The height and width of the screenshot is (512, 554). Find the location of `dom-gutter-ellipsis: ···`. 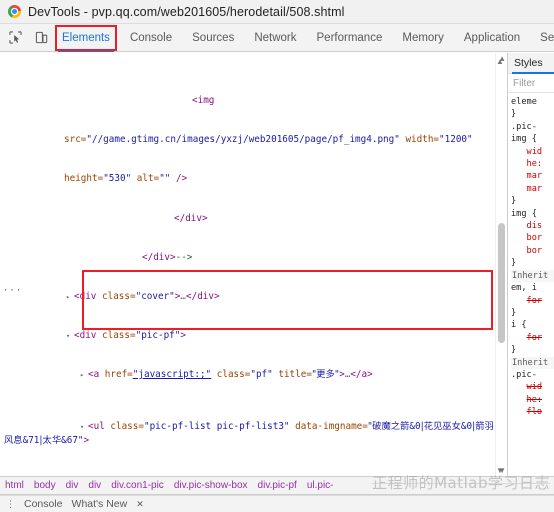

dom-gutter-ellipsis: ··· is located at coordinates (13, 291).